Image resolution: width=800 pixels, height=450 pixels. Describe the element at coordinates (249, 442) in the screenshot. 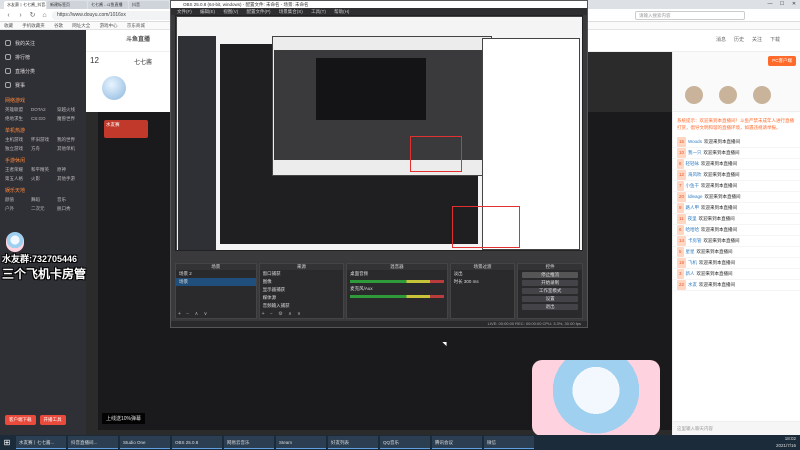

I see `taskbar-item: 网易云音乐` at that location.